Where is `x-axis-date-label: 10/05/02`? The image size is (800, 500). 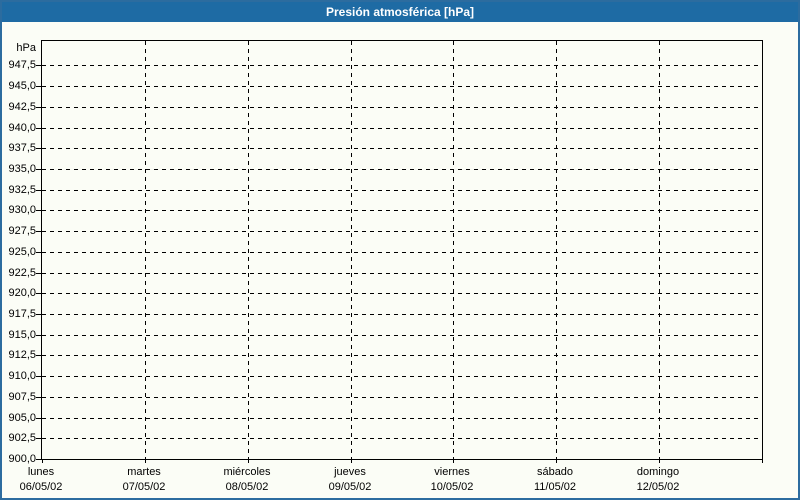 x-axis-date-label: 10/05/02 is located at coordinates (452, 487).